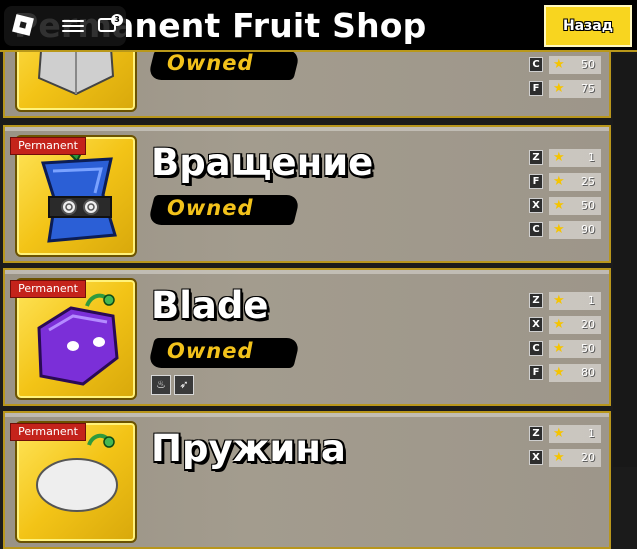  I want to click on move-list: Z ★ 1 X ★ 20 C ★ 50 F ★ 80, so click(568, 340).